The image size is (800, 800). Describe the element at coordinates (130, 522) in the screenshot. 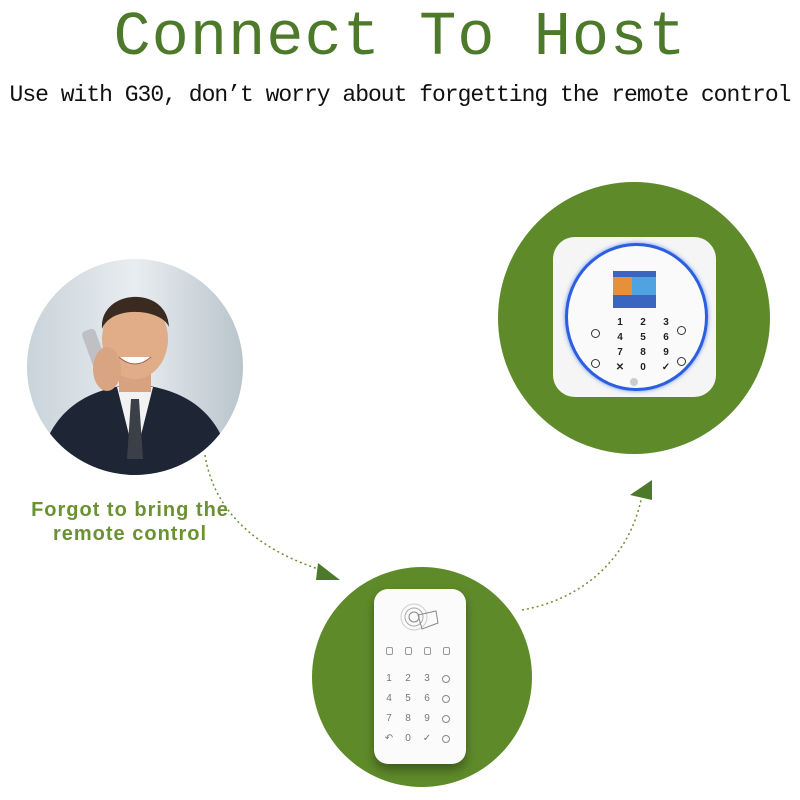

I see `forgot-remote-caption: Forgot to bring the remote control` at that location.